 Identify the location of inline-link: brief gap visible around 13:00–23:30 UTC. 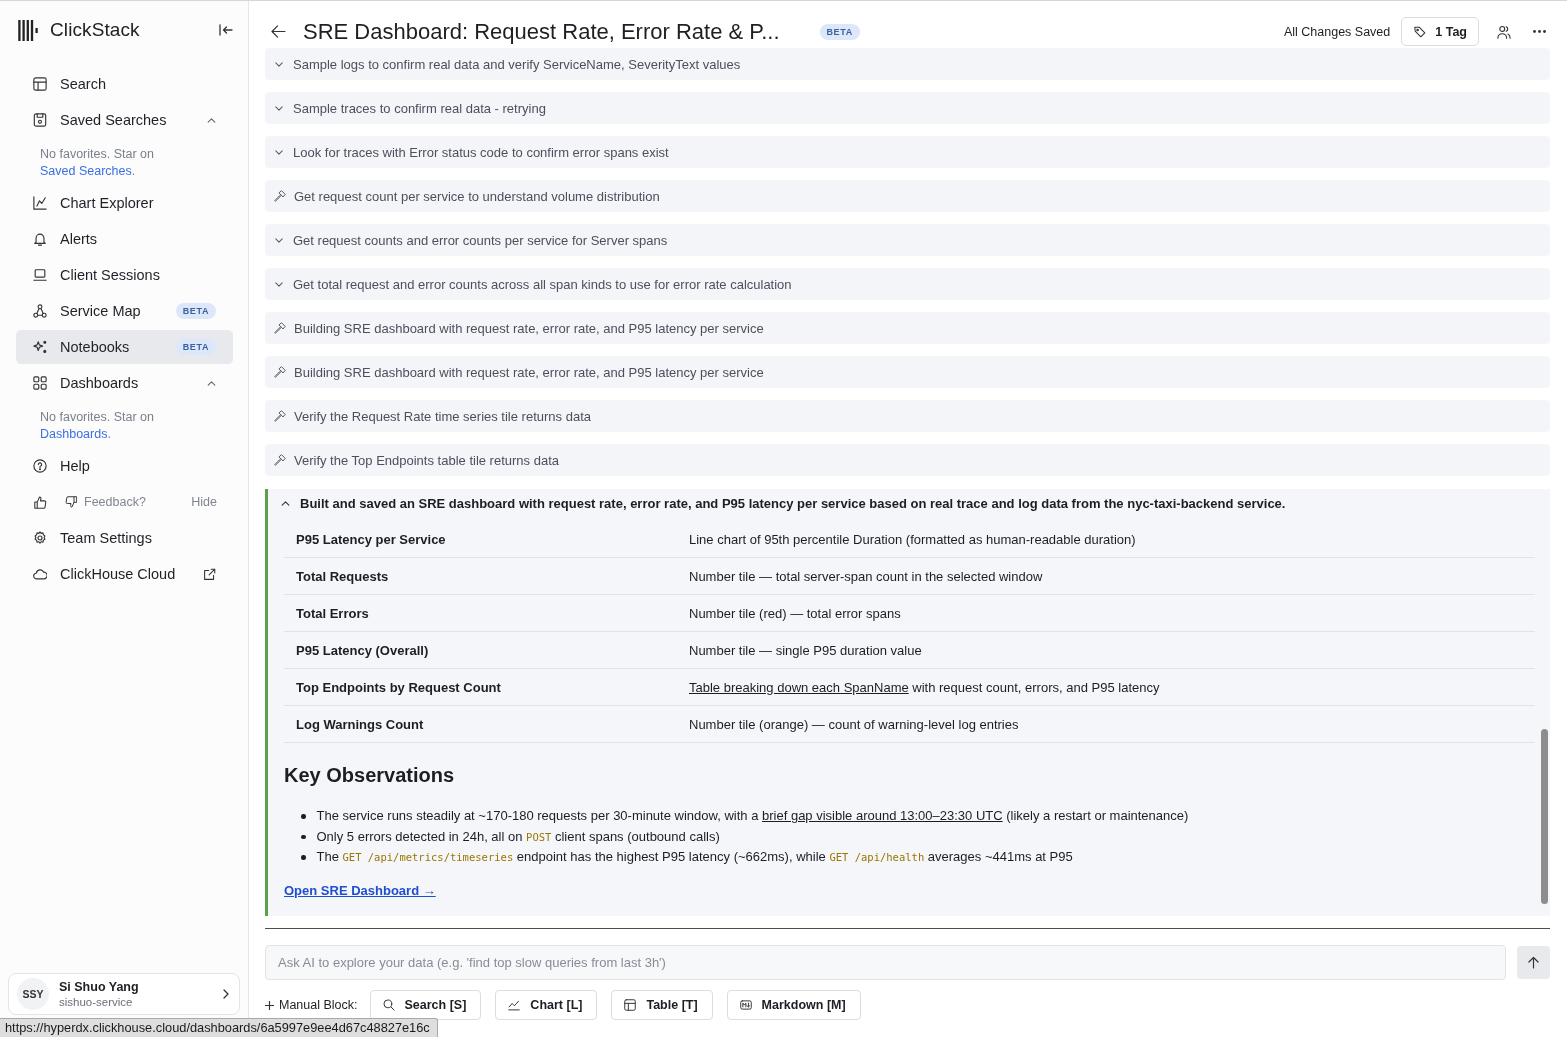
(882, 815).